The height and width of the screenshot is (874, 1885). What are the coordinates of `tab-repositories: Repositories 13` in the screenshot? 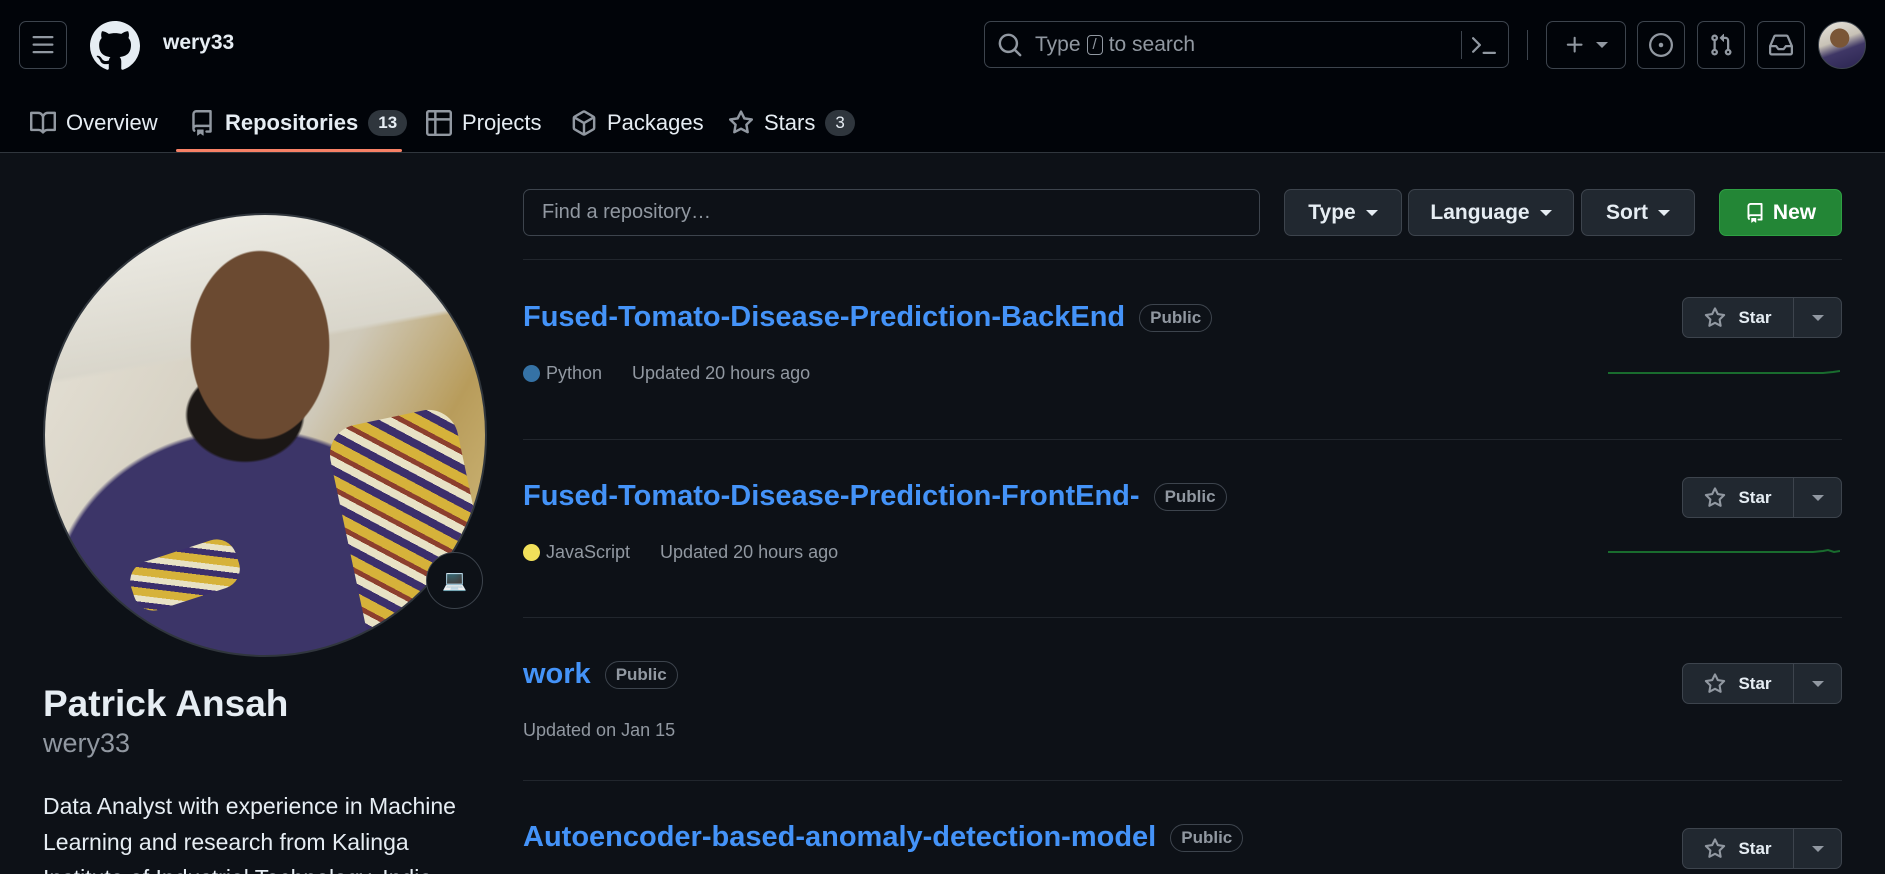 It's located at (298, 122).